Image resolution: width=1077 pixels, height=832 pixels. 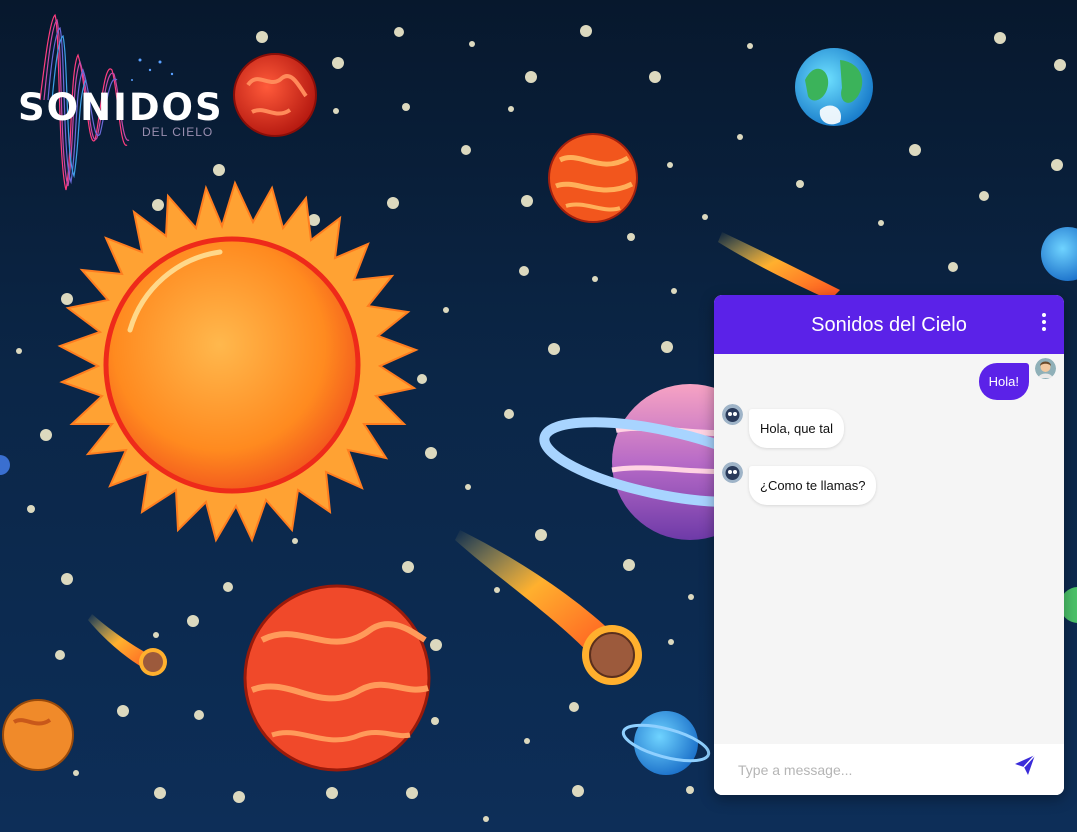 I want to click on chat-title: Sonidos del Cielo, so click(x=889, y=325).